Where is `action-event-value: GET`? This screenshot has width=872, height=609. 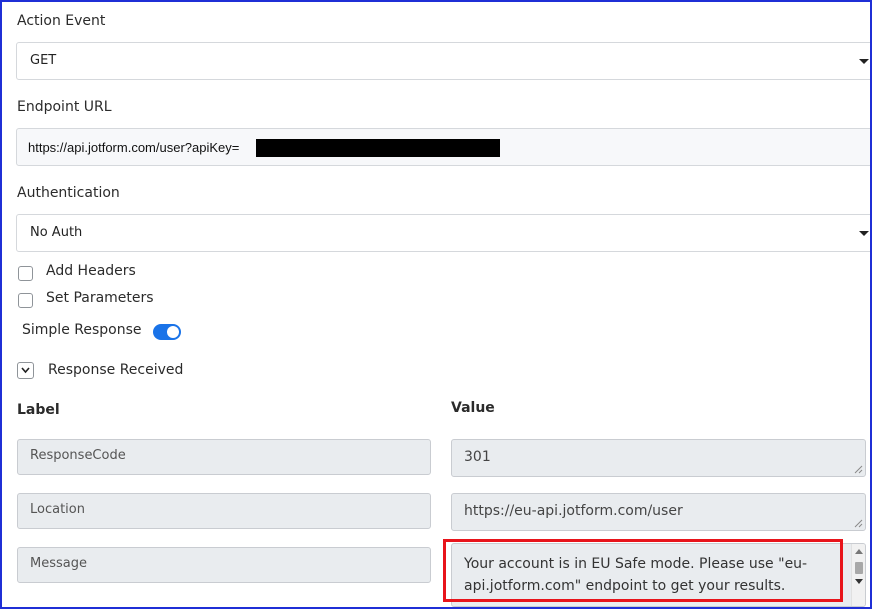
action-event-value: GET is located at coordinates (43, 60).